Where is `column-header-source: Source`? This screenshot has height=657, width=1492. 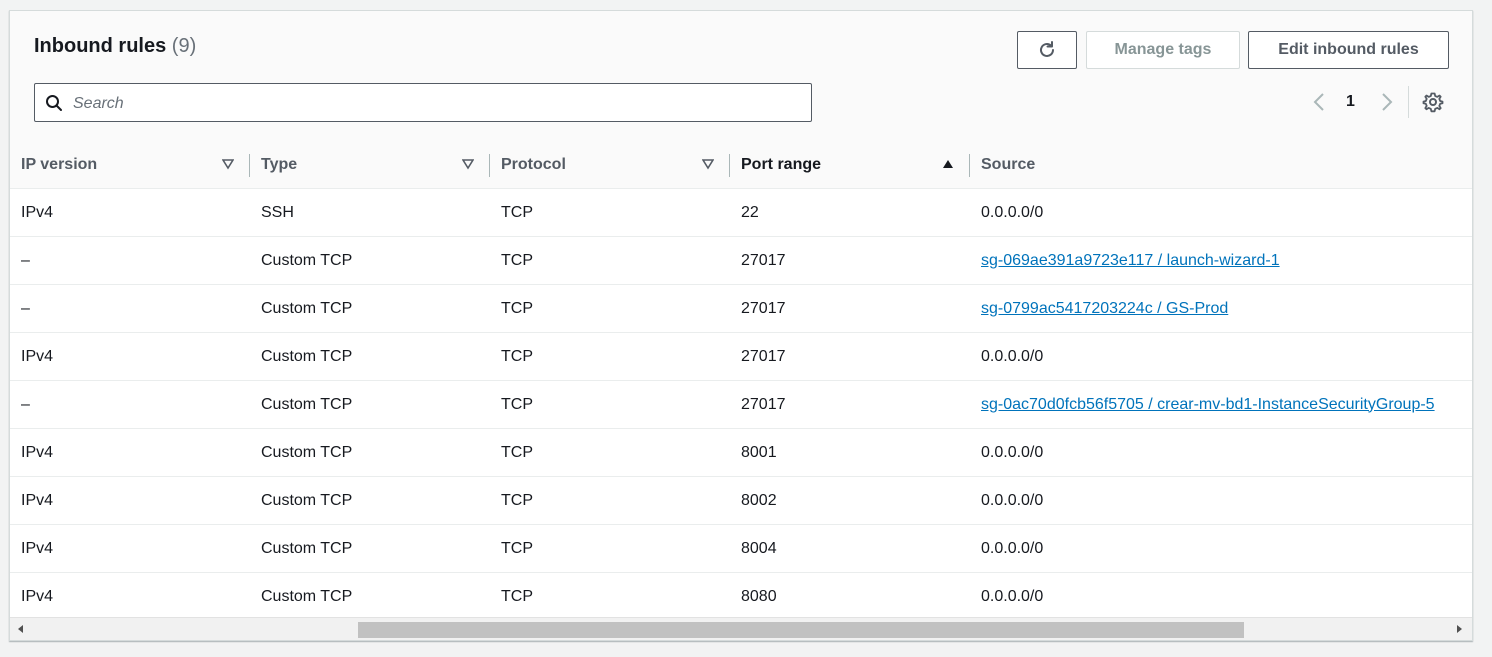 column-header-source: Source is located at coordinates (1221, 165).